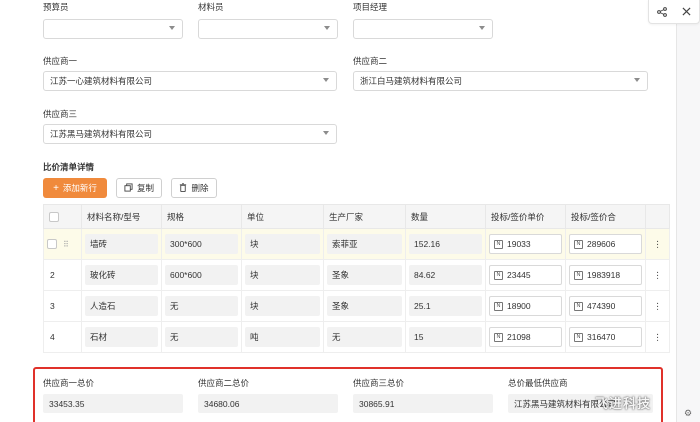  What do you see at coordinates (190, 134) in the screenshot?
I see `supplier3-select: 江苏黑马建筑材料有限公司` at bounding box center [190, 134].